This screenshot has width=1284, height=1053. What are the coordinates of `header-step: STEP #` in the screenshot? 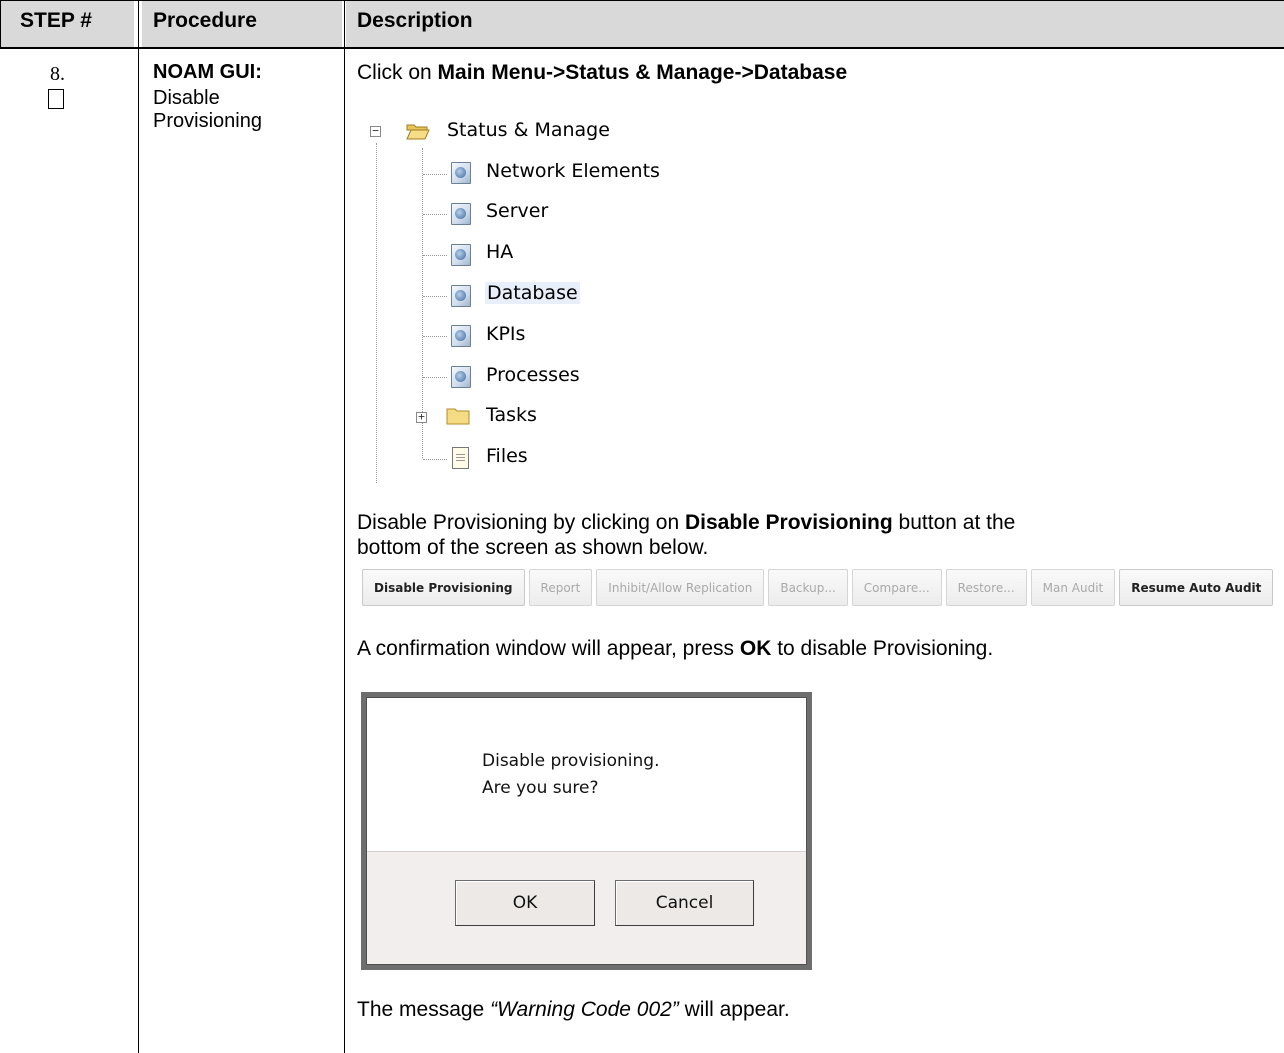 It's located at (56, 20).